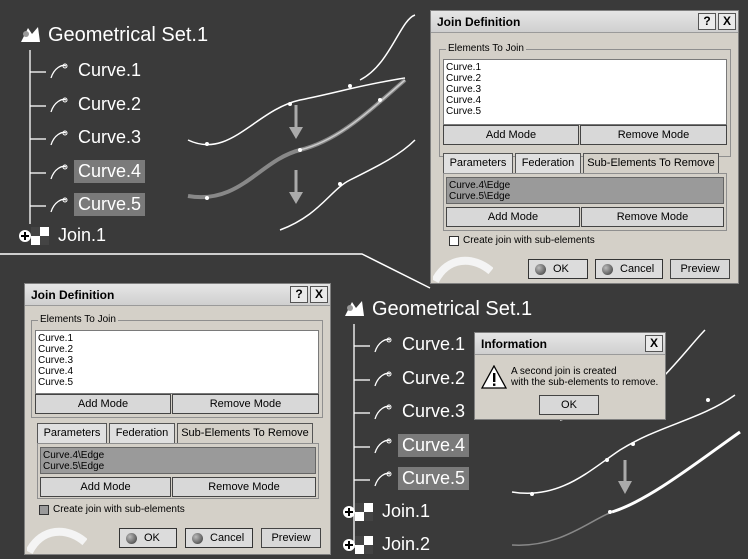  What do you see at coordinates (177, 295) in the screenshot?
I see `dialog-titlebar: Join Definition ? X` at bounding box center [177, 295].